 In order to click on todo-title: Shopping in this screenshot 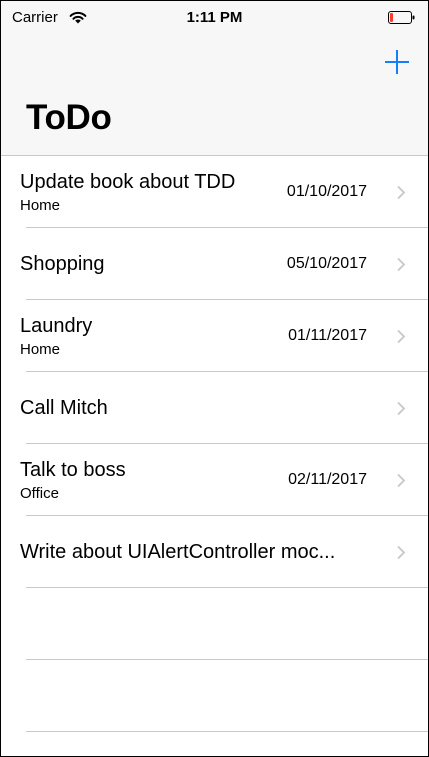, I will do `click(62, 264)`.